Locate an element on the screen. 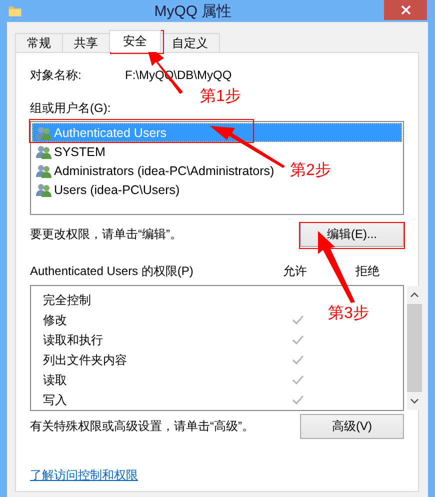 The width and height of the screenshot is (435, 497). group-item: SYSTEM is located at coordinates (71, 151).